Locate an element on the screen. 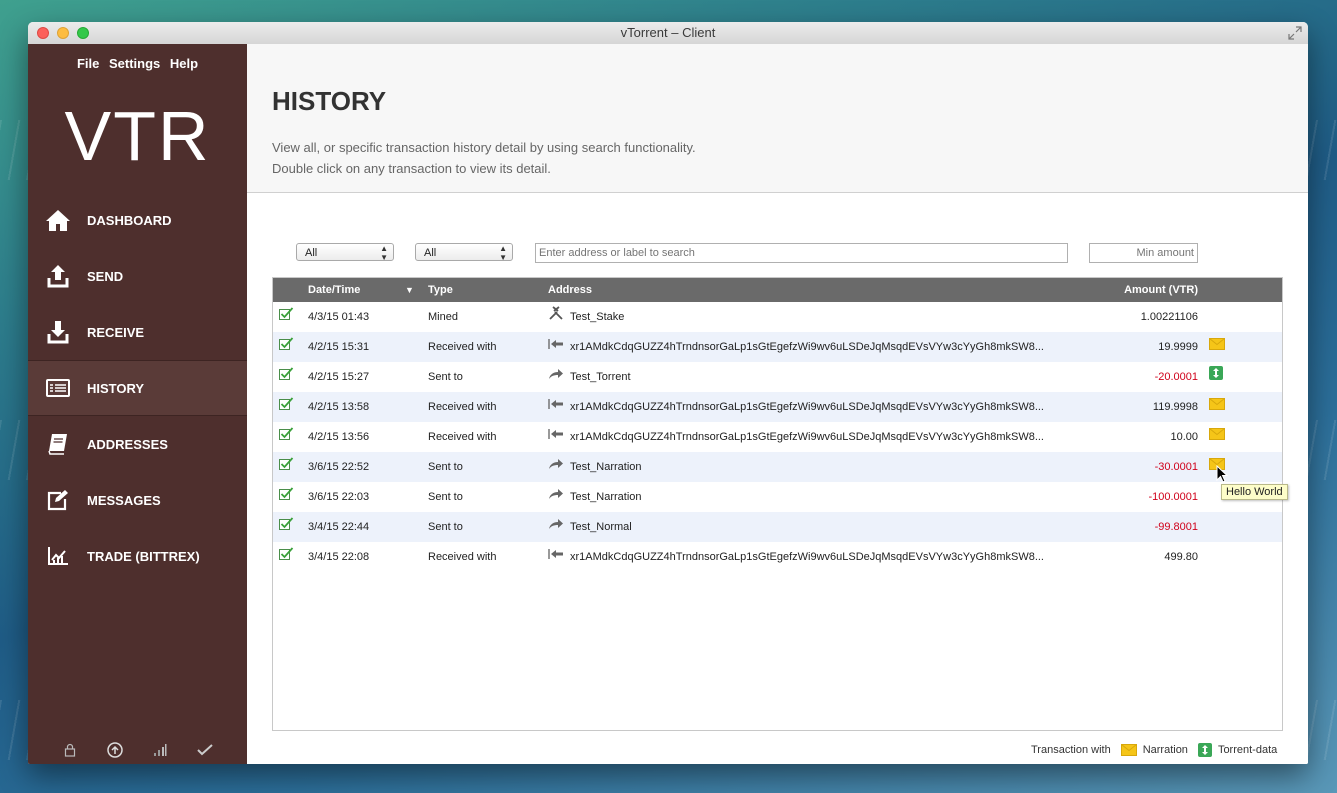 Image resolution: width=1337 pixels, height=793 pixels. row-address: Test_Torrent is located at coordinates (600, 377).